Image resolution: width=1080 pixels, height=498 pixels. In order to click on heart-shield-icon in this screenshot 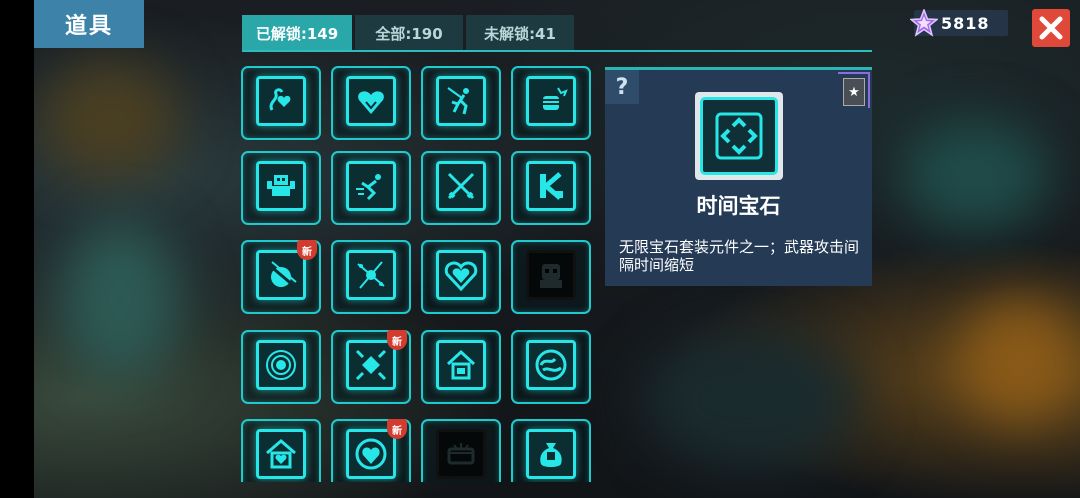, I will do `click(461, 275)`.